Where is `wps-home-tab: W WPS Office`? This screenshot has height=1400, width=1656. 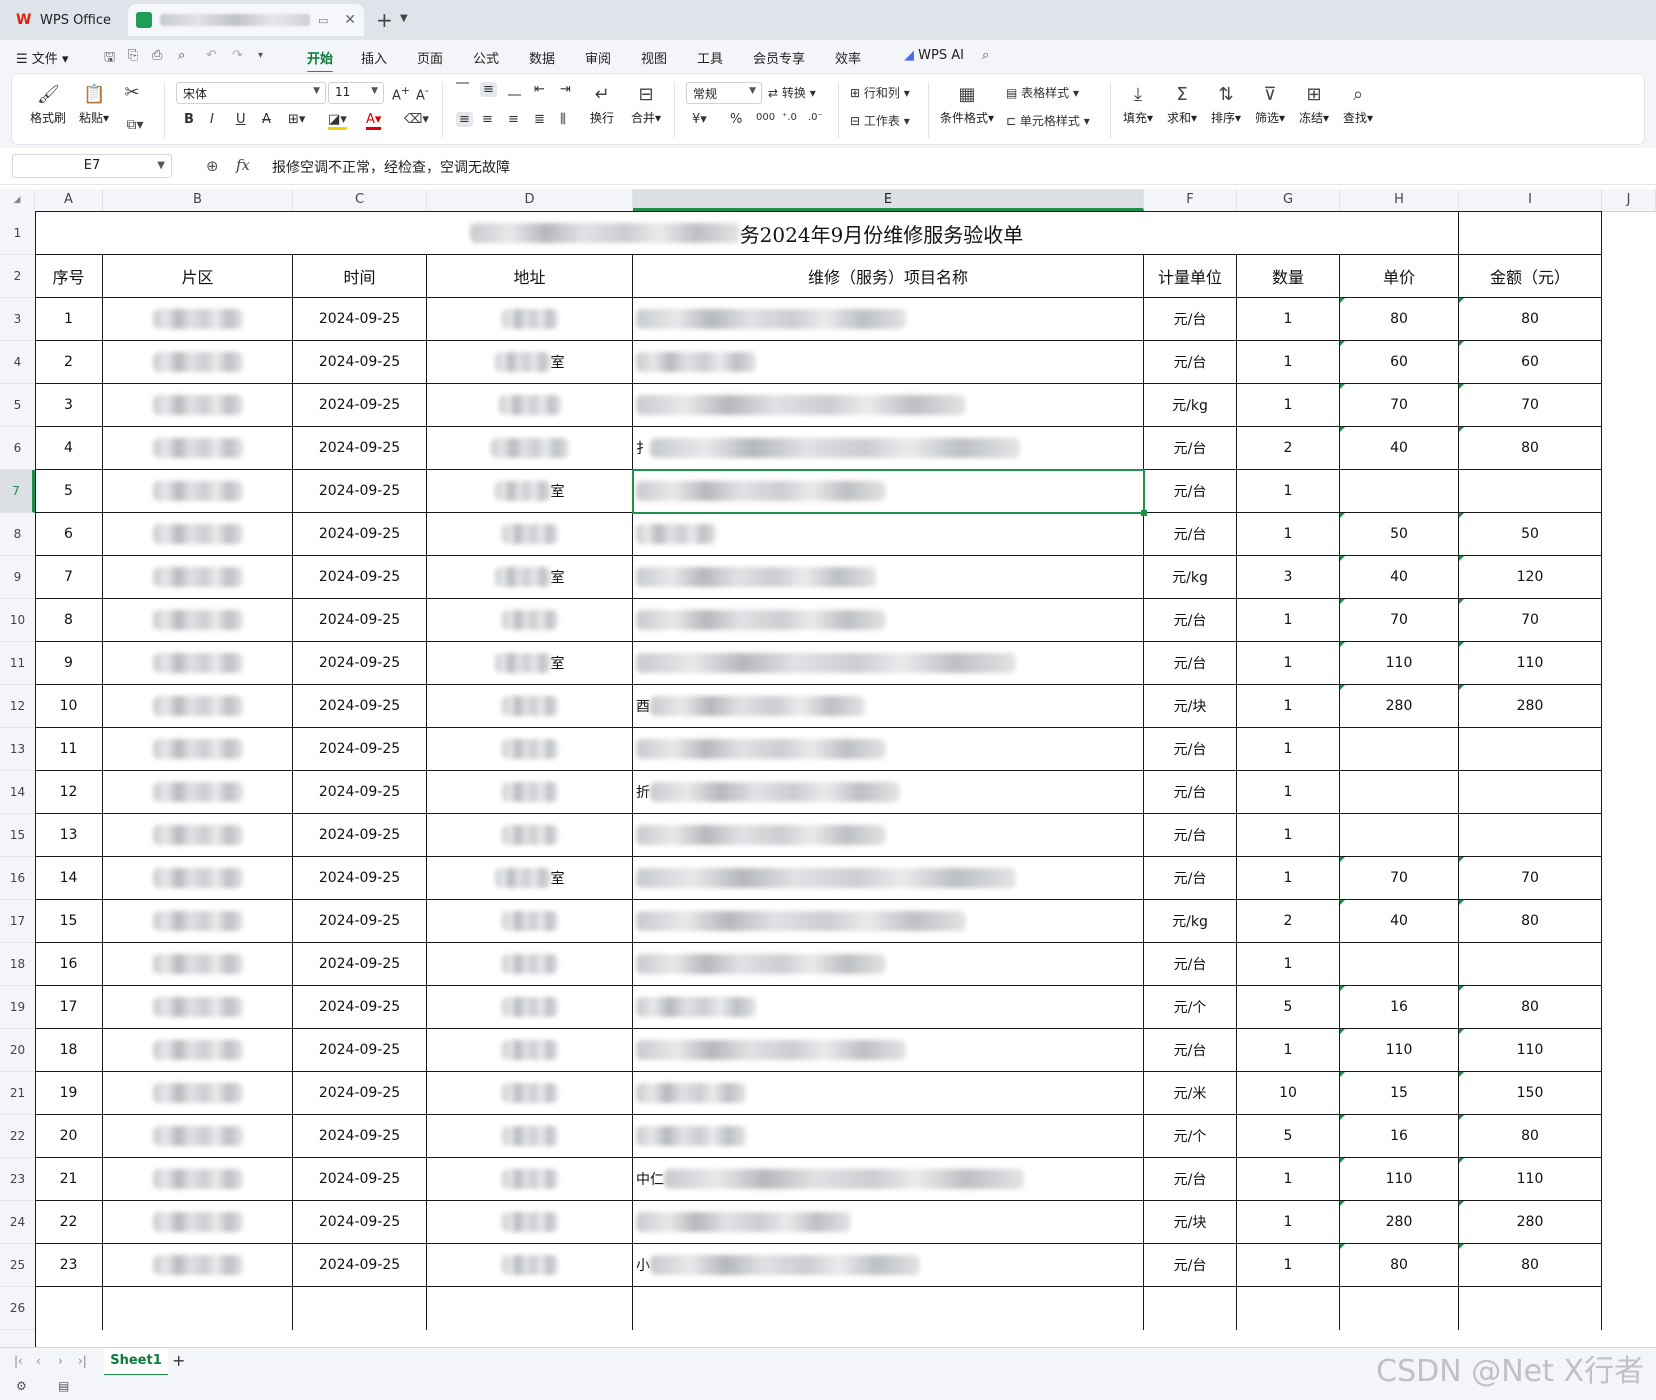 wps-home-tab: W WPS Office is located at coordinates (65, 20).